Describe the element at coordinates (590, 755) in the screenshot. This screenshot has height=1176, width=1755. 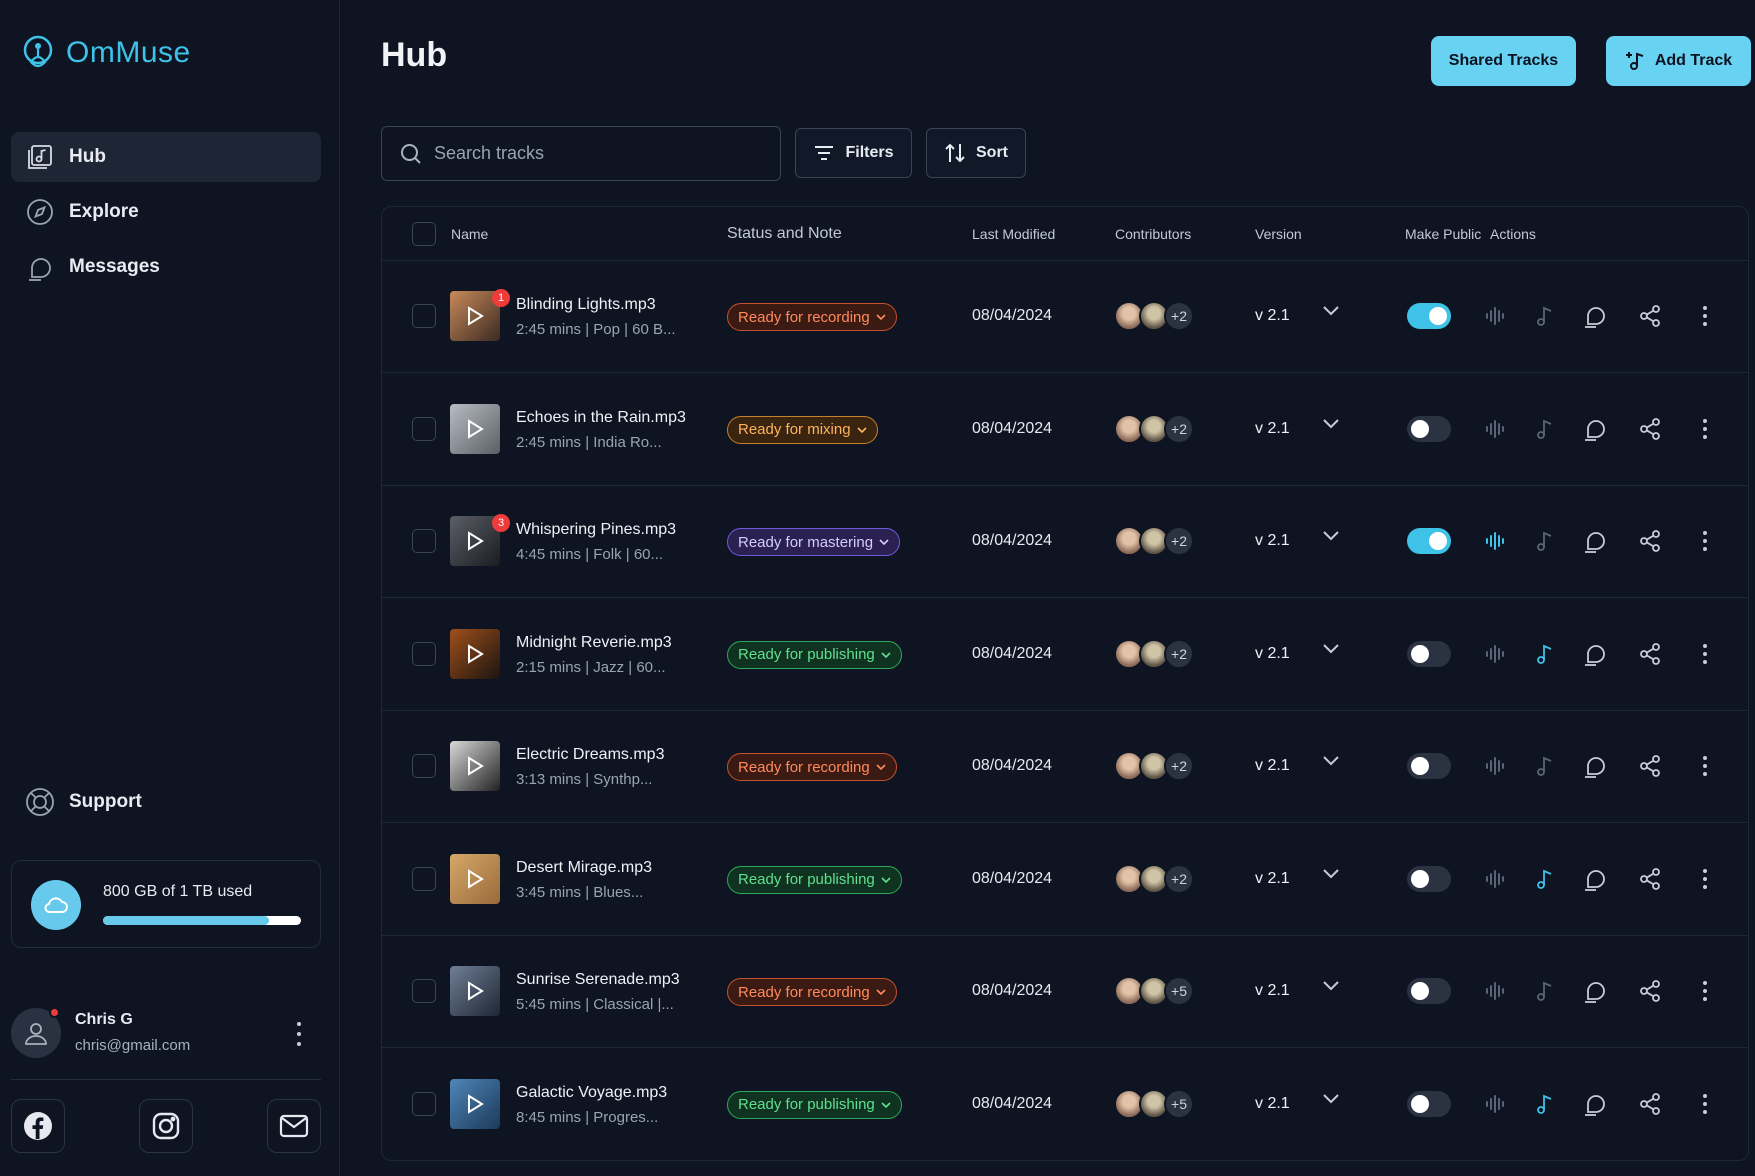
I see `track-name: Electric Dreams.mp3` at that location.